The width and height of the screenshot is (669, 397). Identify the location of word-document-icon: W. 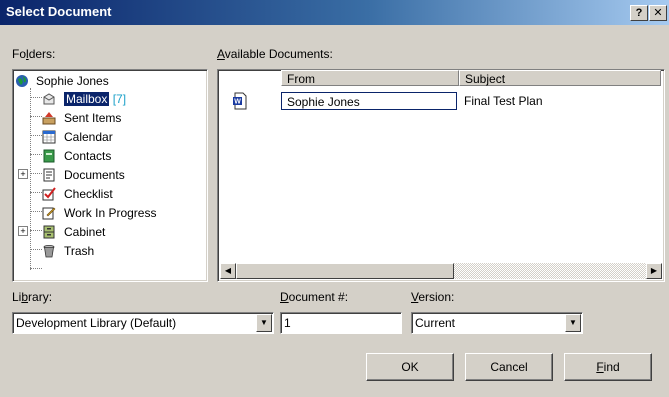
(240, 101).